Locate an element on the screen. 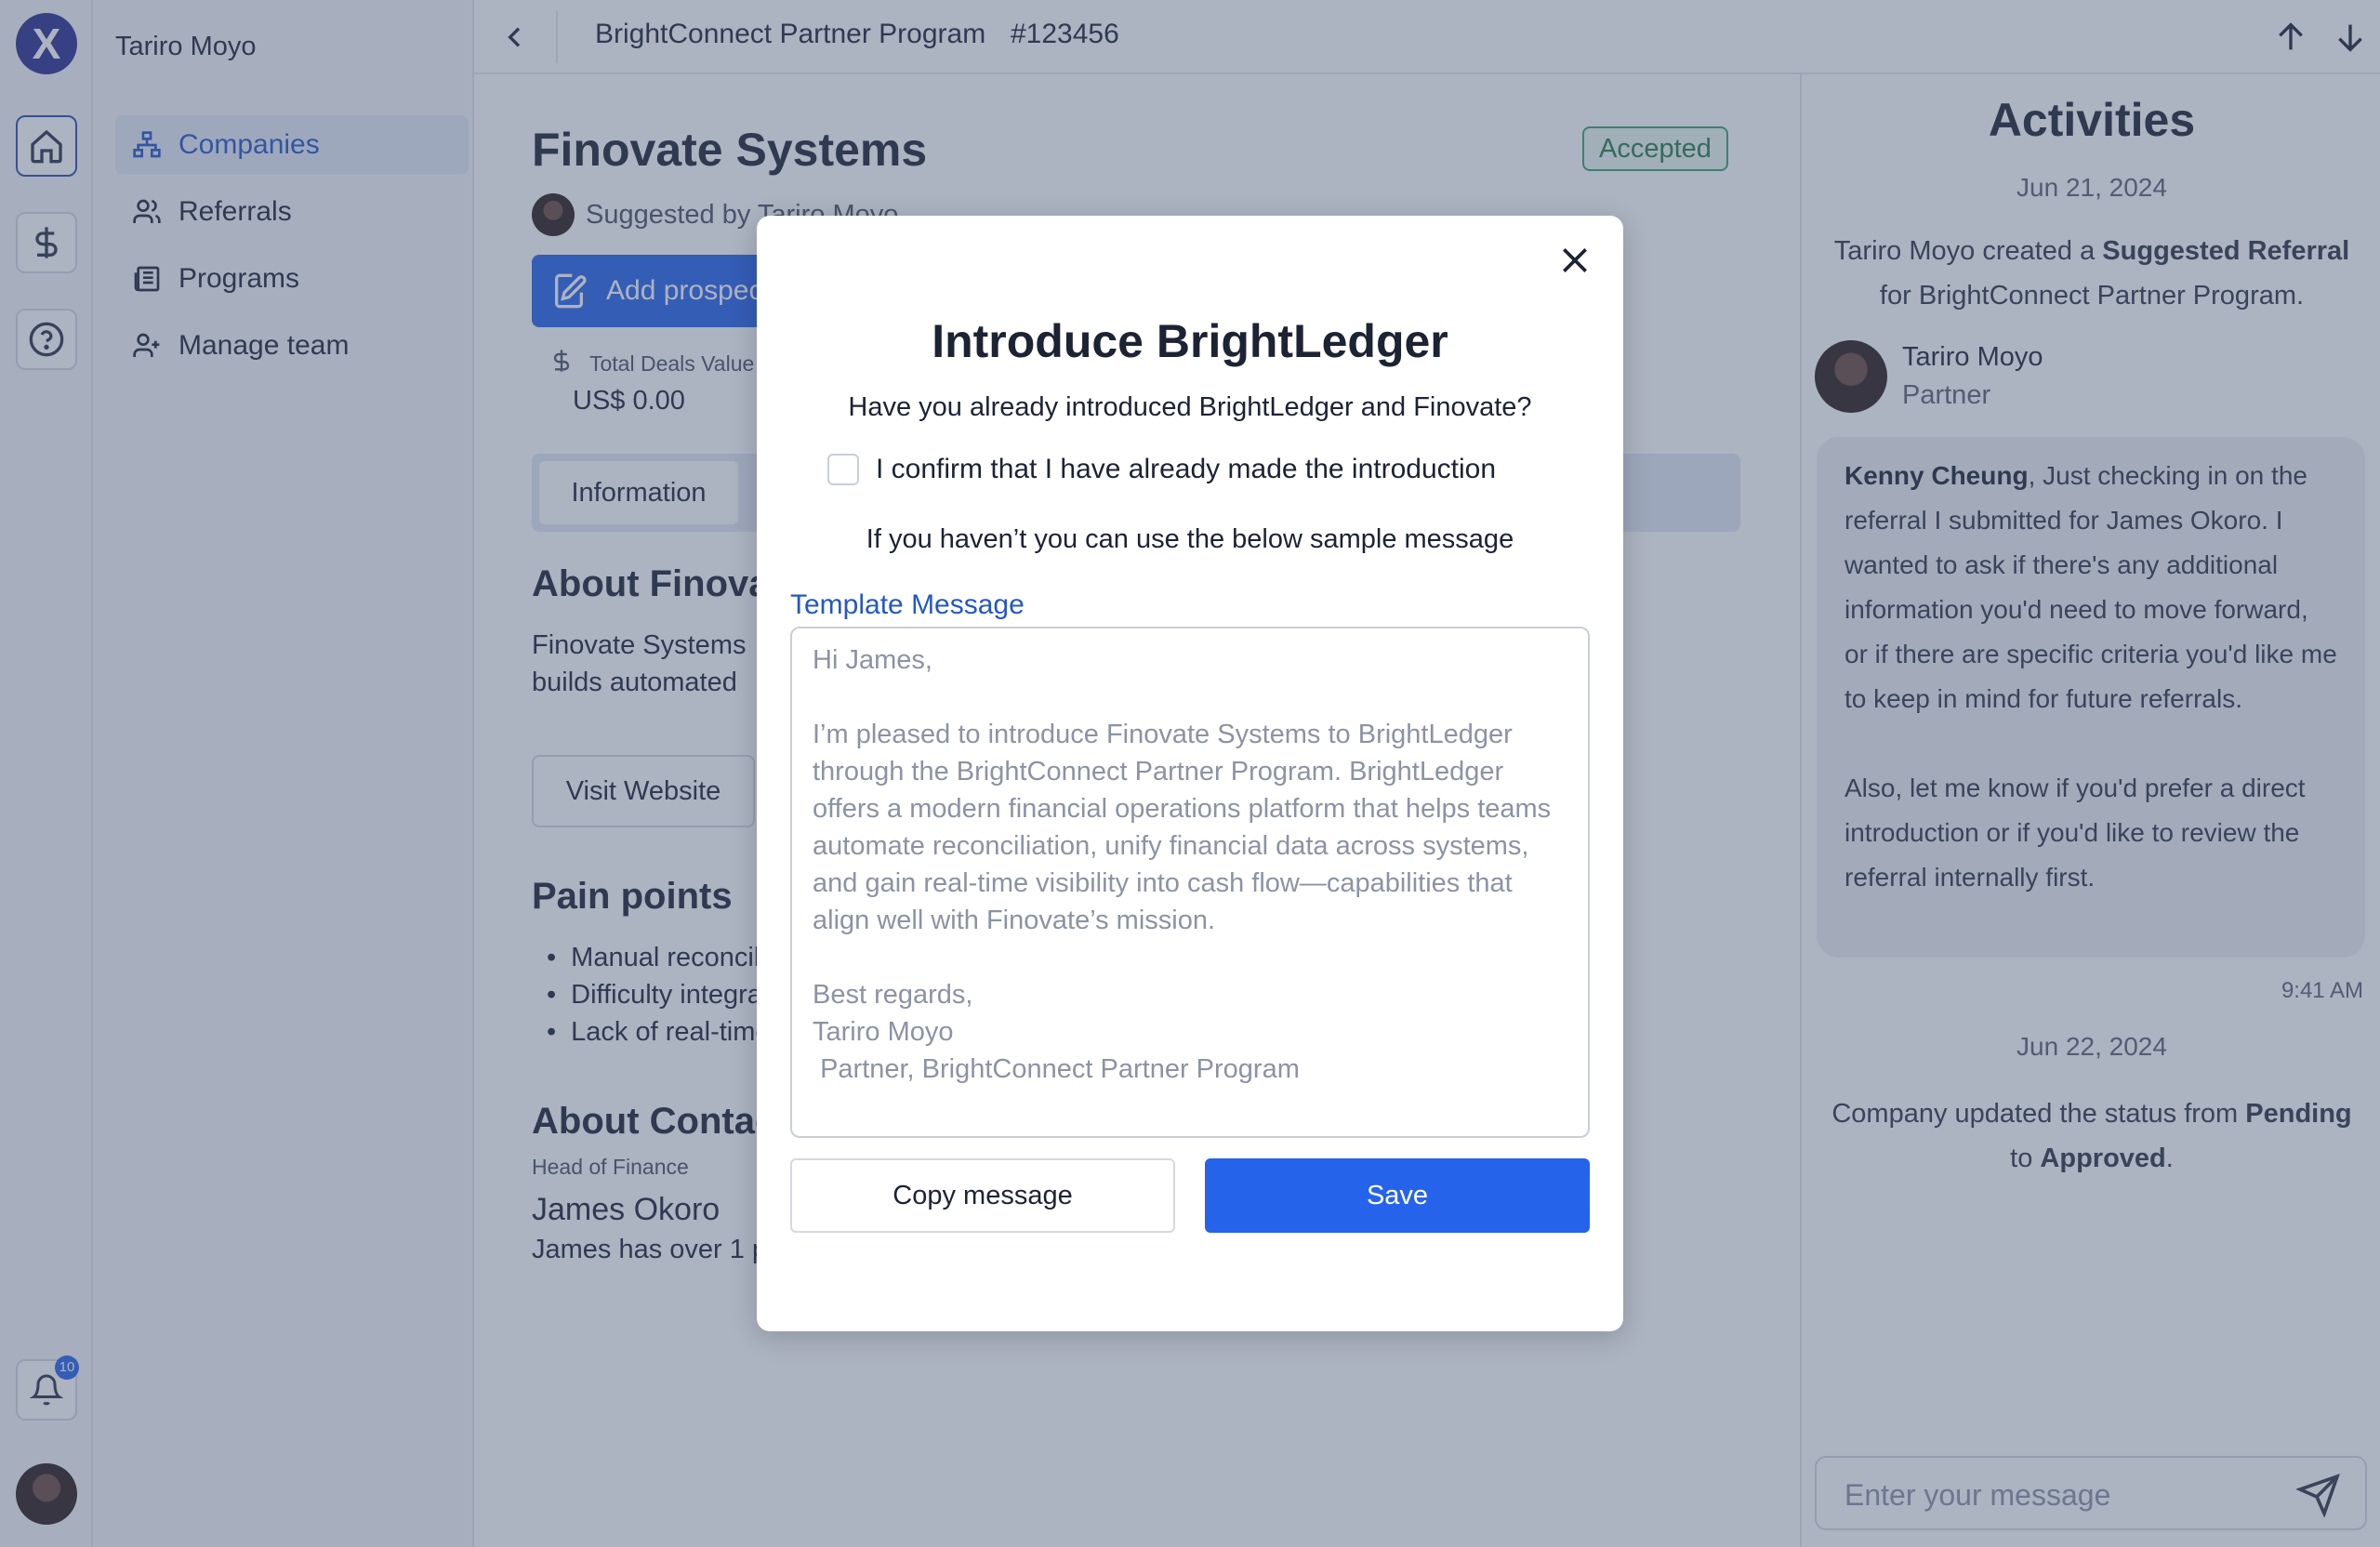  close-icon is located at coordinates (1575, 260).